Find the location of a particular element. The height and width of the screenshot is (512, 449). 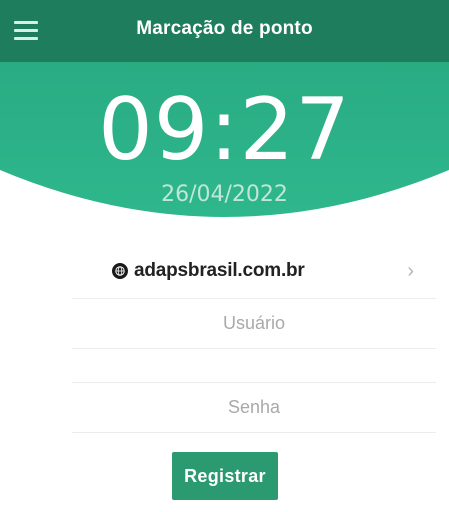

current-time: 09:27 is located at coordinates (224, 130).